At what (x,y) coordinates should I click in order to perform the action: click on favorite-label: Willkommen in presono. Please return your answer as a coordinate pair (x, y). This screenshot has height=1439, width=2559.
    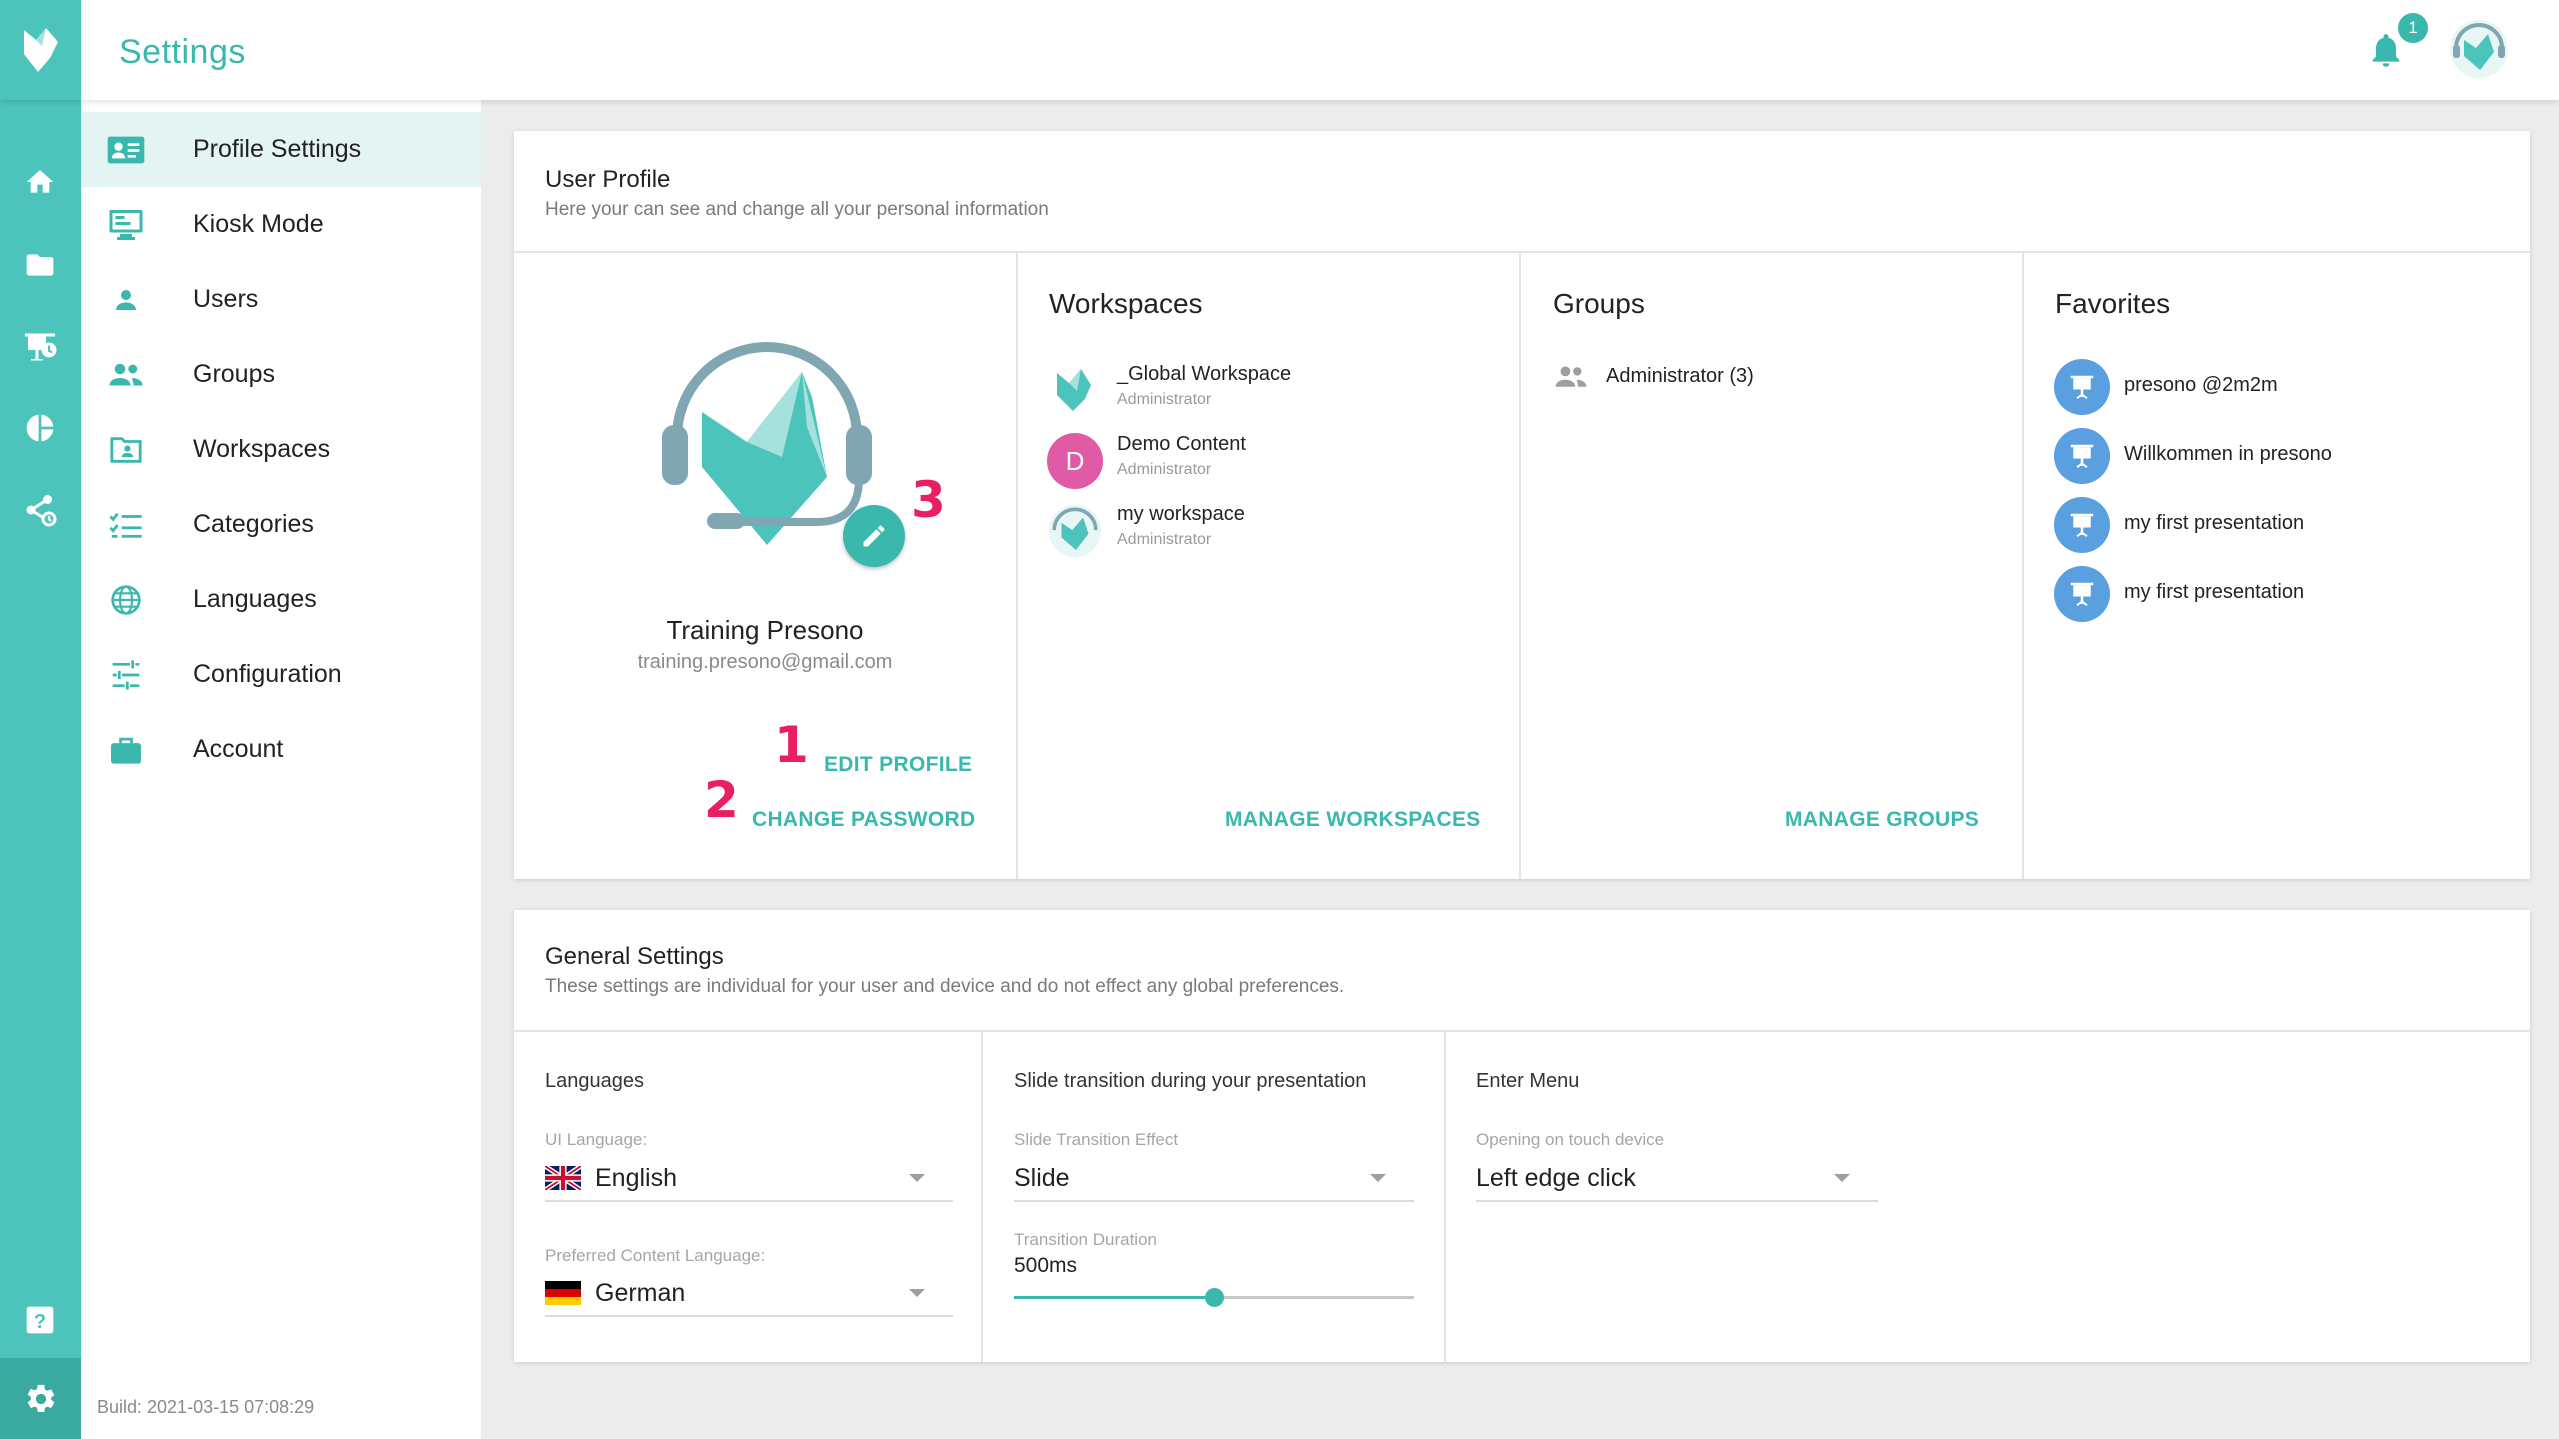
    Looking at the image, I should click on (2228, 454).